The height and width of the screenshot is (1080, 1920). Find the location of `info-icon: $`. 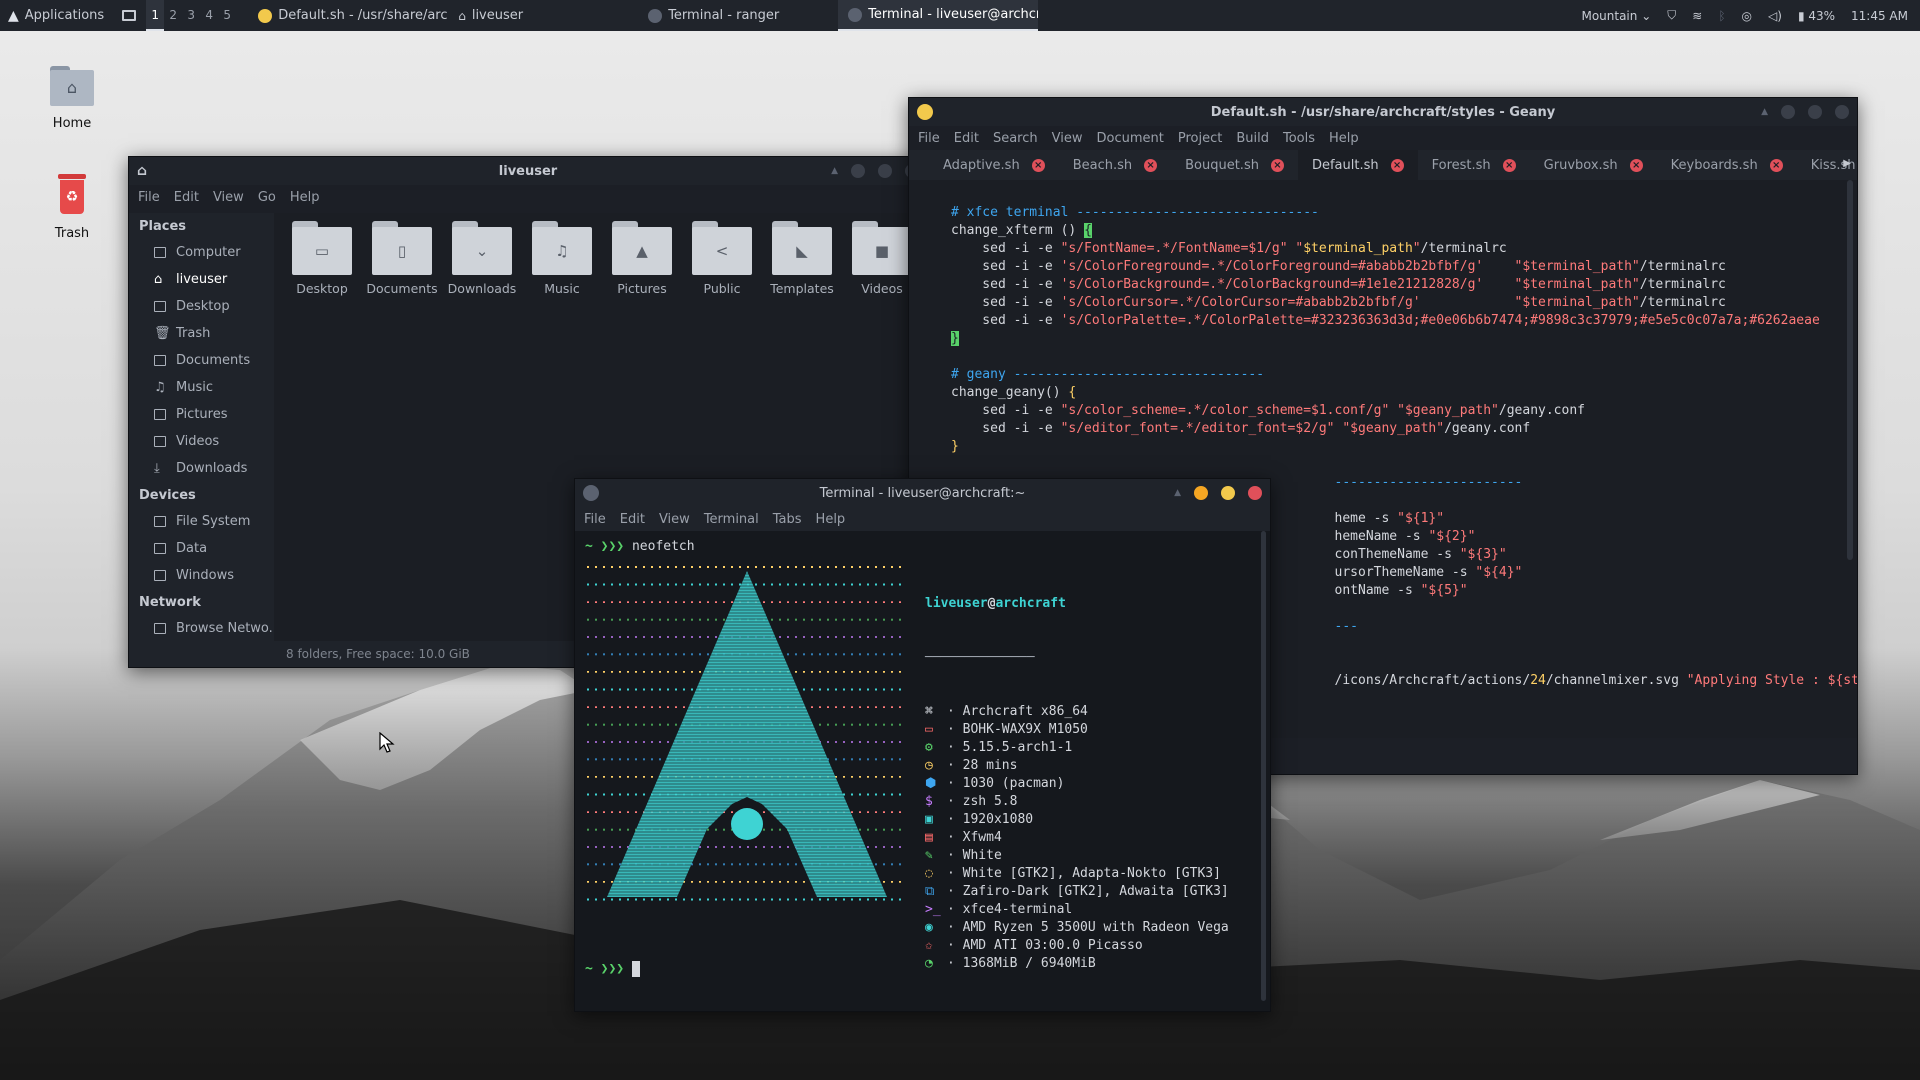

info-icon: $ is located at coordinates (929, 801).